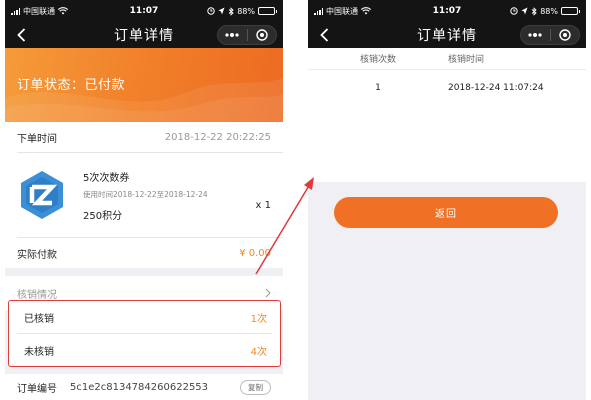 Image resolution: width=591 pixels, height=400 pixels. I want to click on actual-paid-label: 实际付款, so click(37, 255).